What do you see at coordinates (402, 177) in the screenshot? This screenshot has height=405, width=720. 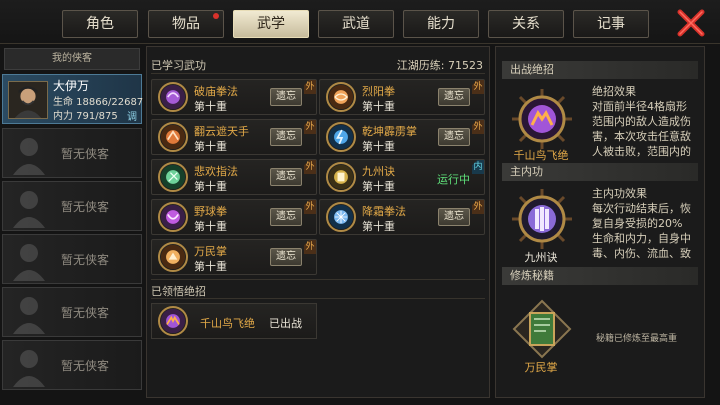 I see `skill-card: 九州诀 第十重 运行中 内` at bounding box center [402, 177].